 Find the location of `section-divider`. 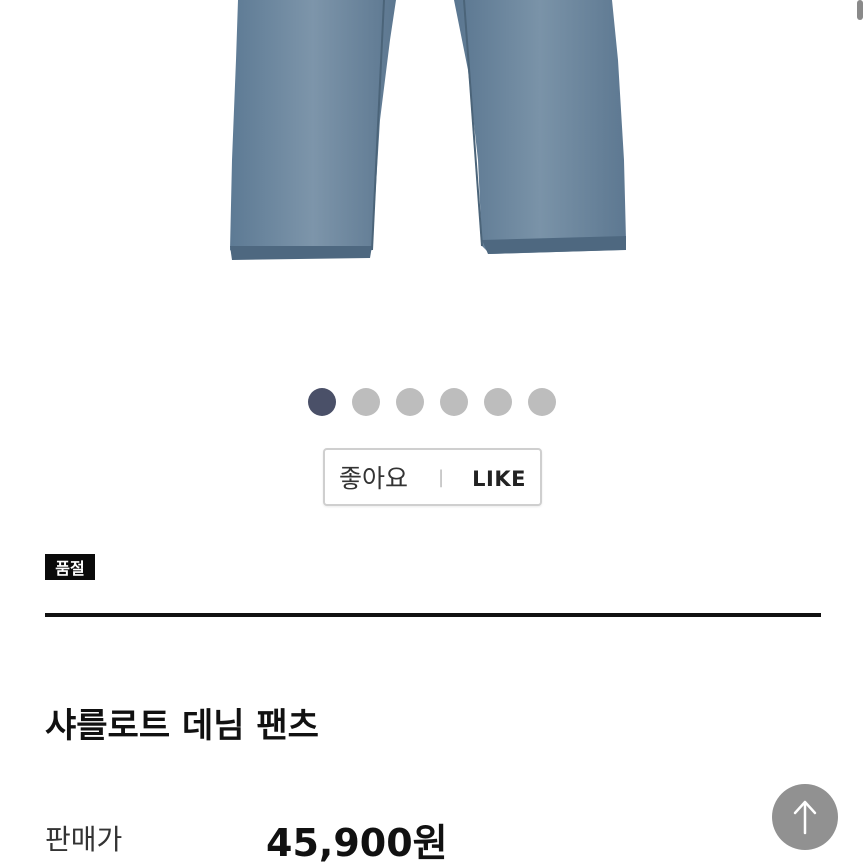

section-divider is located at coordinates (433, 615).